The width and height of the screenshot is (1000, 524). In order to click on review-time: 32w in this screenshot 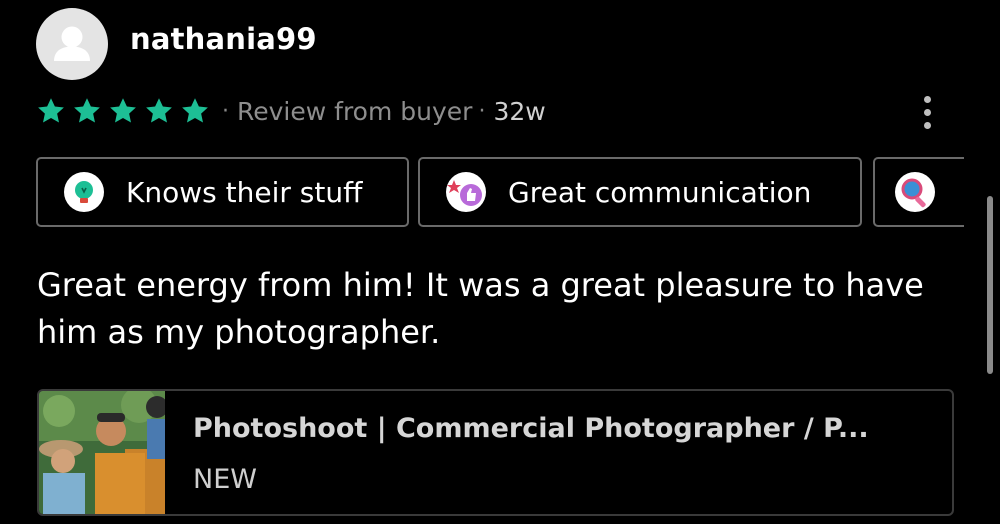, I will do `click(519, 111)`.